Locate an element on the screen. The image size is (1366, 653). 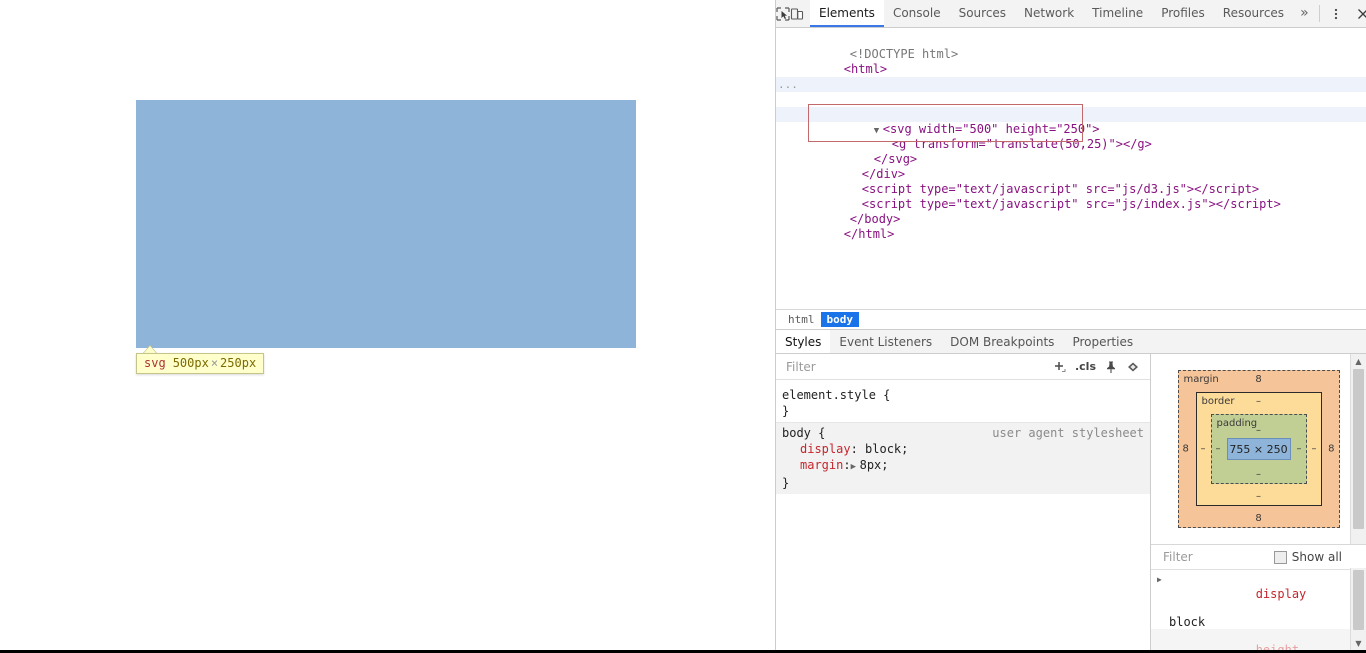
box-model-padding: padding – – – – 755 × 250 is located at coordinates (1258, 449).